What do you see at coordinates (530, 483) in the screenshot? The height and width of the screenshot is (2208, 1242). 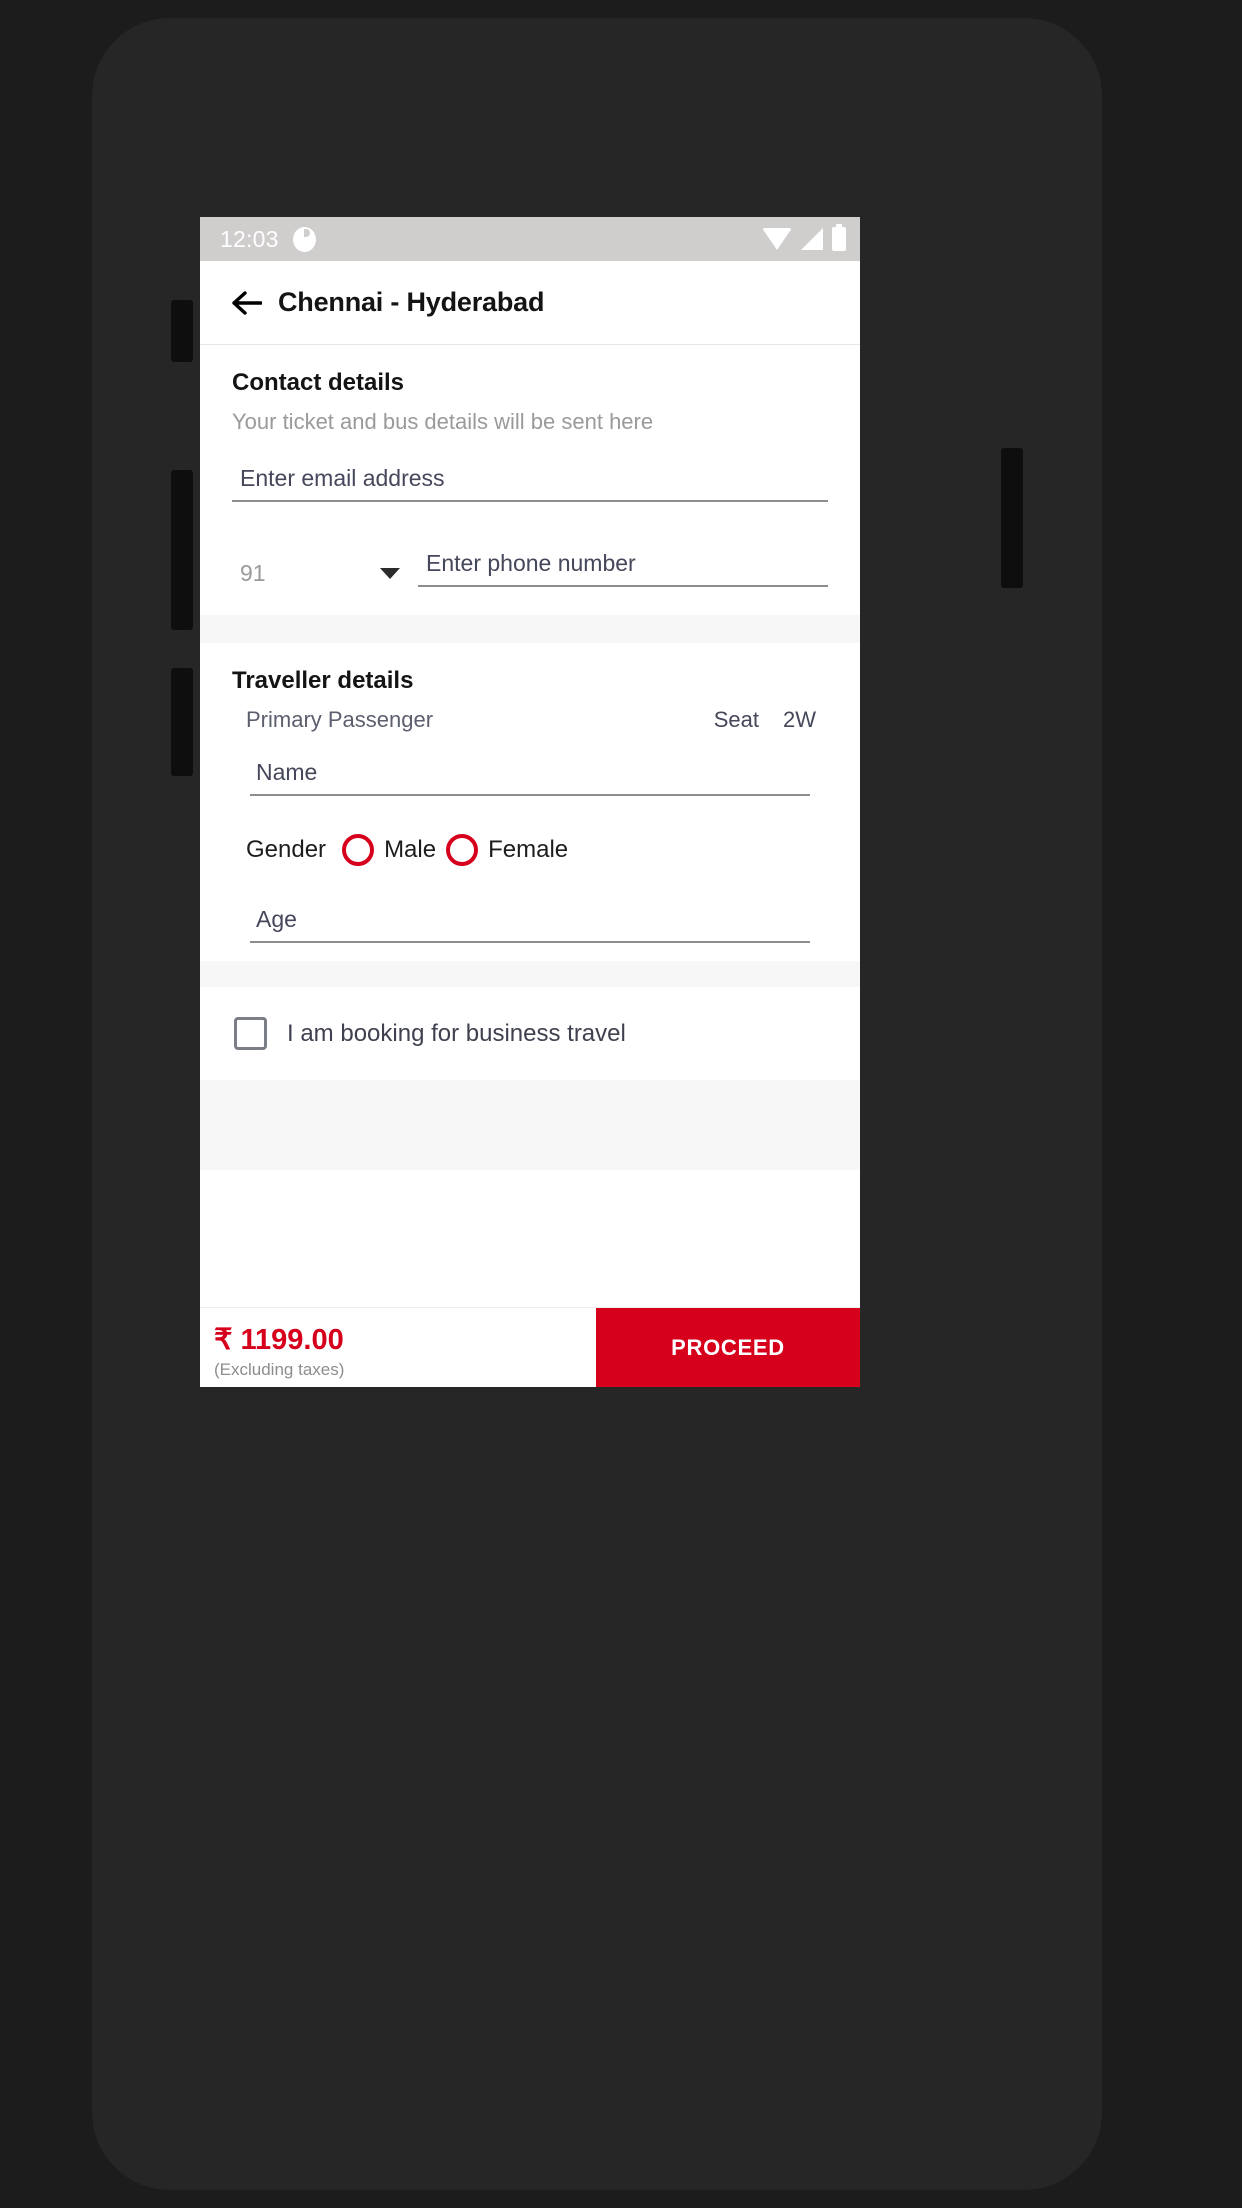 I see `email-field: Enter email address` at bounding box center [530, 483].